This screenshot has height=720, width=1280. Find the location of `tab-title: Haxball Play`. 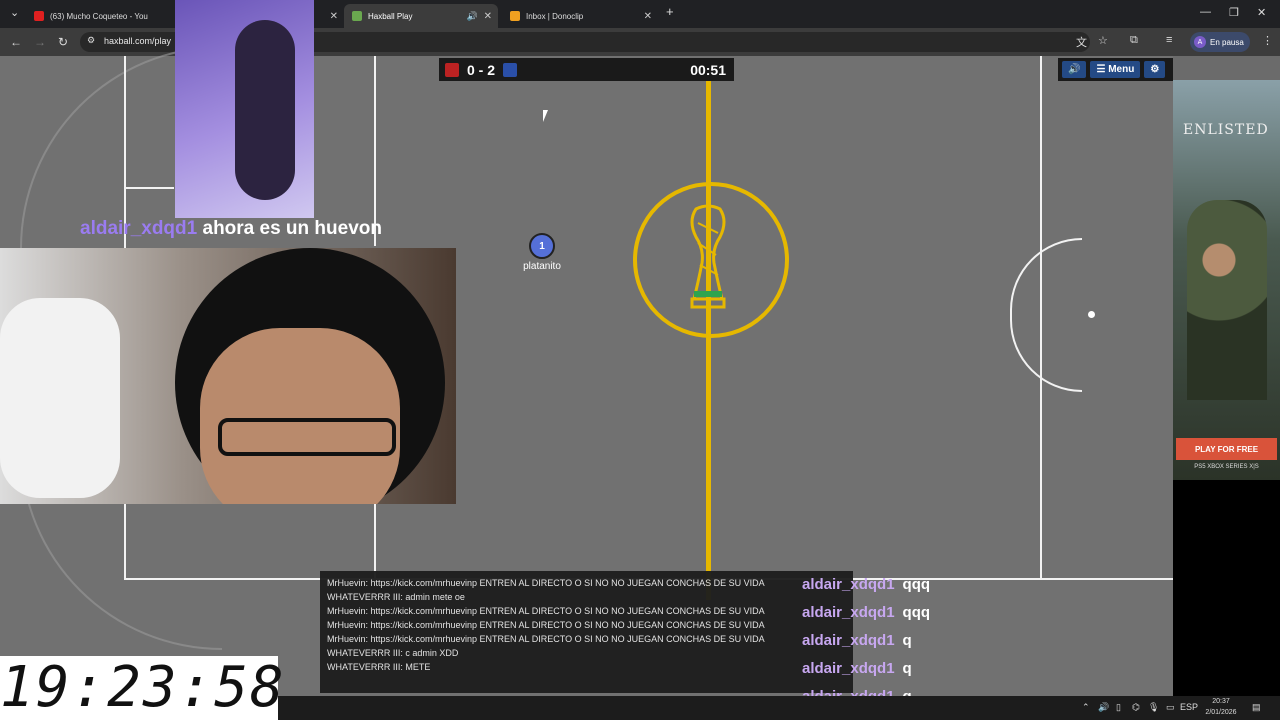

tab-title: Haxball Play is located at coordinates (390, 16).